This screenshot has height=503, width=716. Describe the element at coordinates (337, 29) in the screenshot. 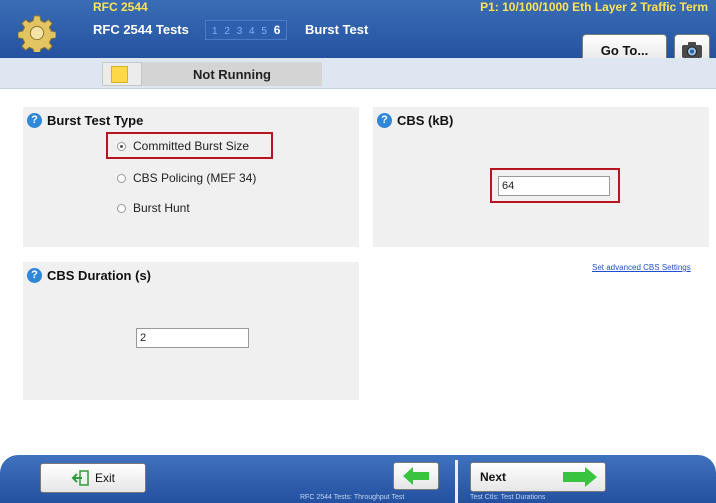

I see `current-test-name: Burst Test` at that location.